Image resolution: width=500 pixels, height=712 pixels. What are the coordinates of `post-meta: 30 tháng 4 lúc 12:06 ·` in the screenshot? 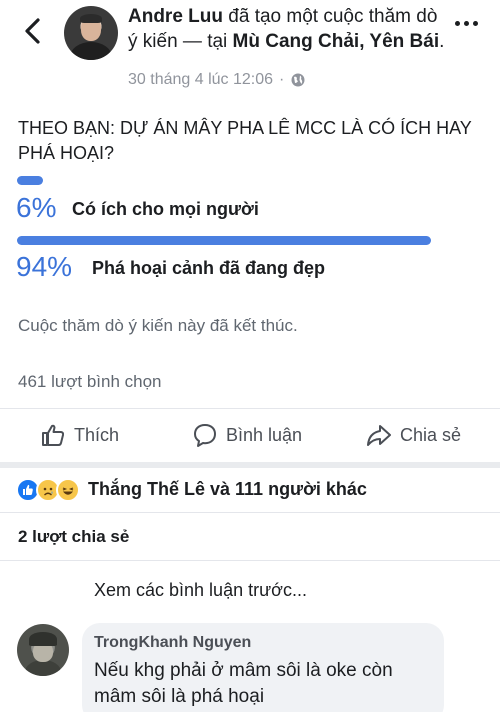 It's located at (217, 80).